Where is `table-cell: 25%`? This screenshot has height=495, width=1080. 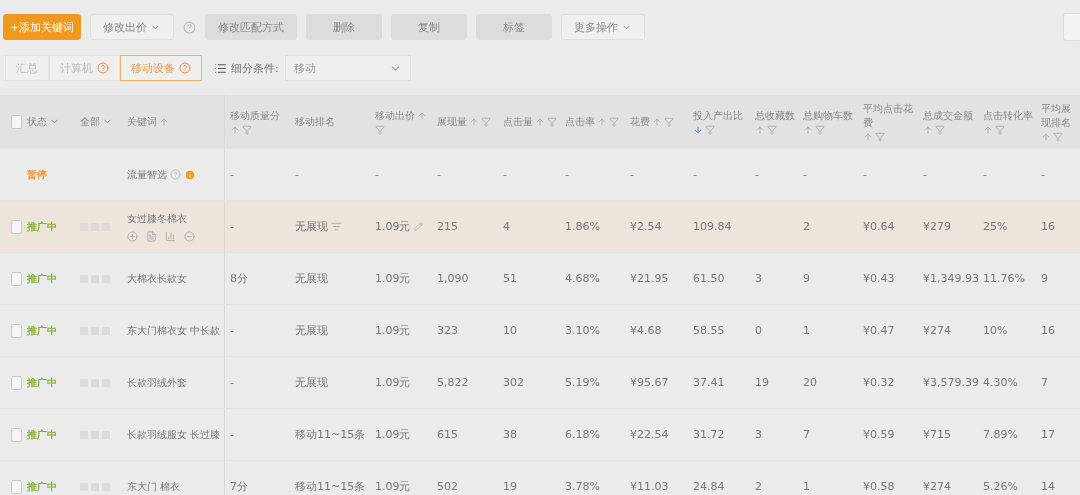 table-cell: 25% is located at coordinates (995, 226).